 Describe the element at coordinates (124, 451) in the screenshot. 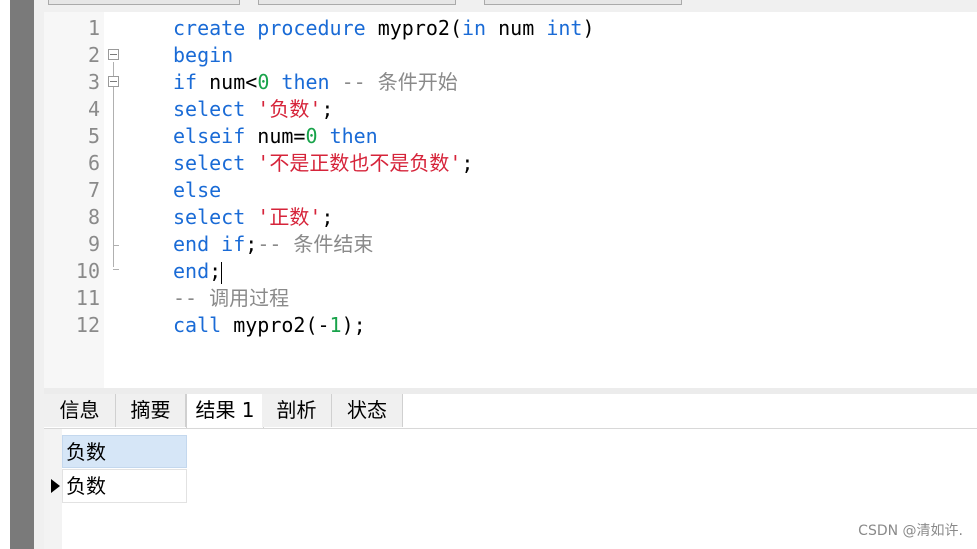

I see `column-header: 负数` at that location.